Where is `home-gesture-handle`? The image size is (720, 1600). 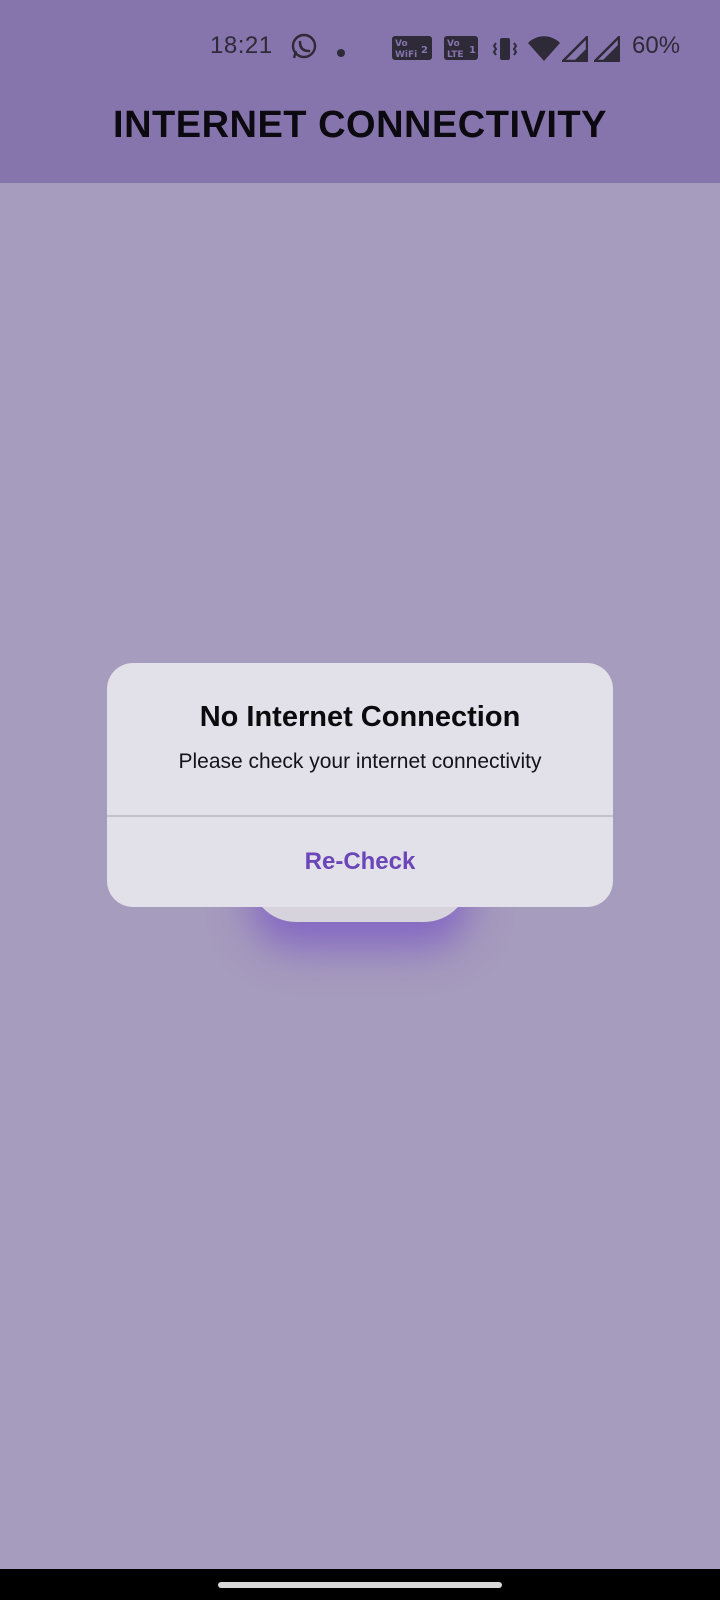
home-gesture-handle is located at coordinates (360, 1585).